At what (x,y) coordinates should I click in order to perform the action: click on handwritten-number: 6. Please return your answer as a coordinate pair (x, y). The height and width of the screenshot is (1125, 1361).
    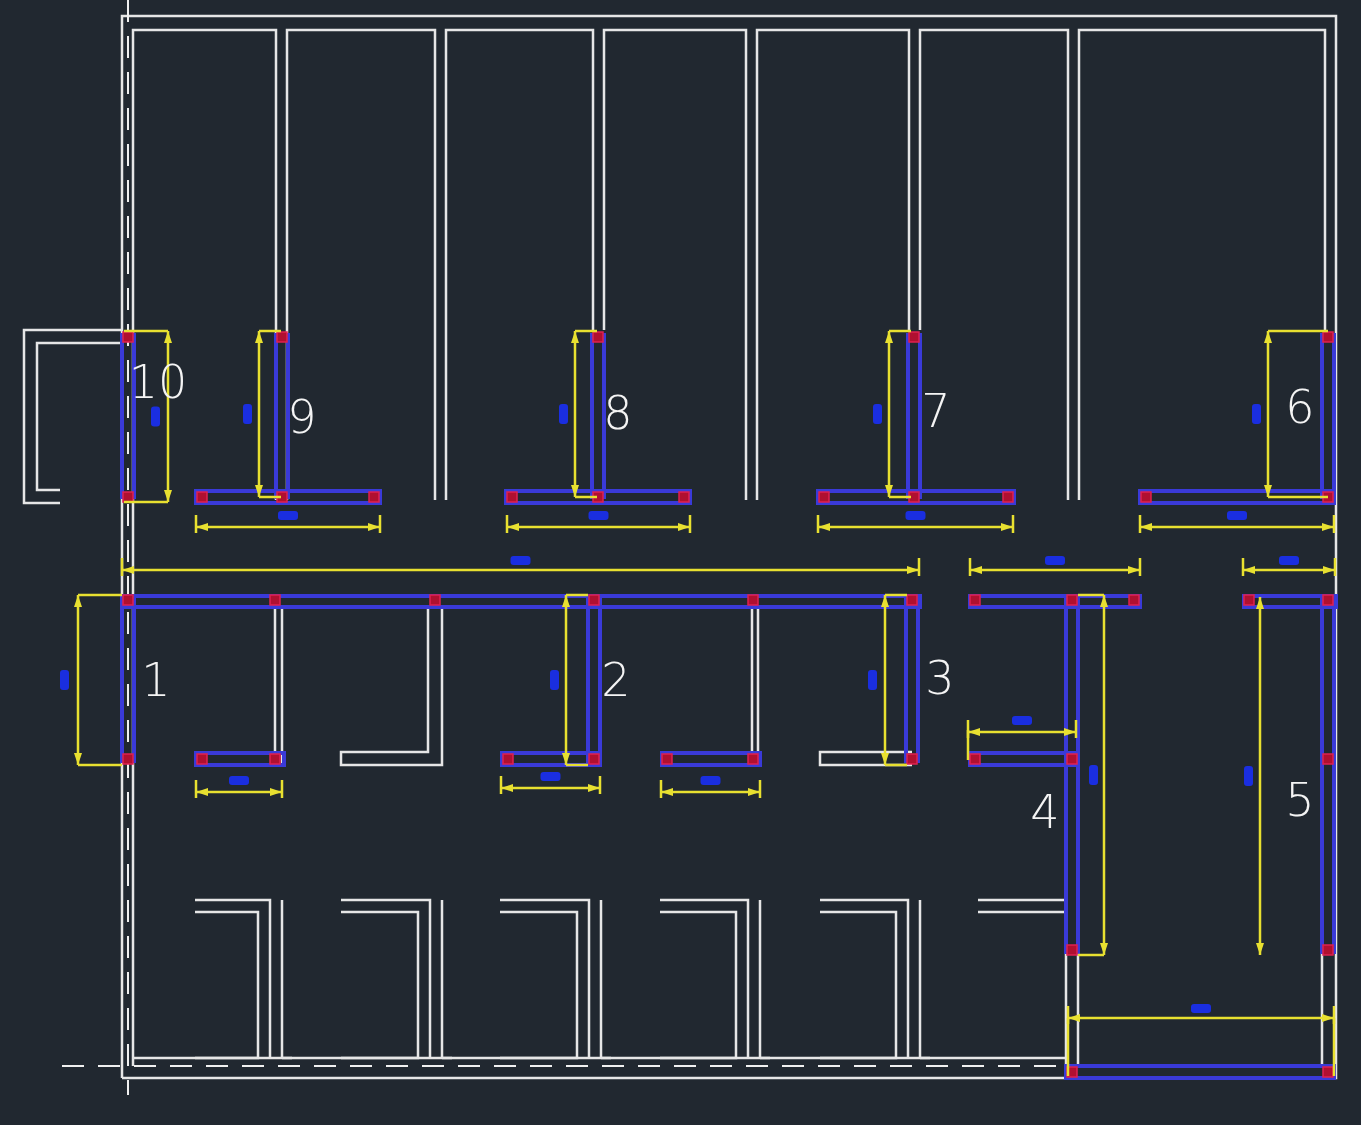
    Looking at the image, I should click on (1300, 407).